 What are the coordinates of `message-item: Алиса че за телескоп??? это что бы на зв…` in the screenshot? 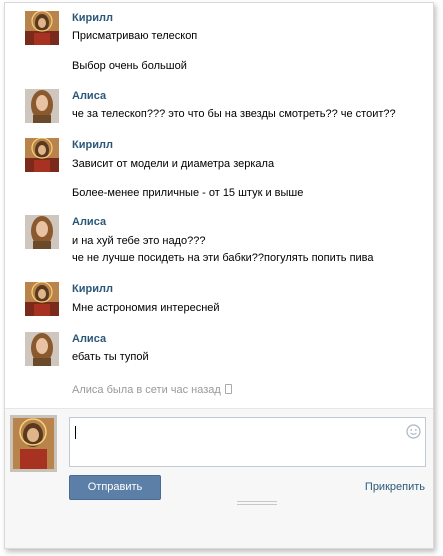 It's located at (224, 106).